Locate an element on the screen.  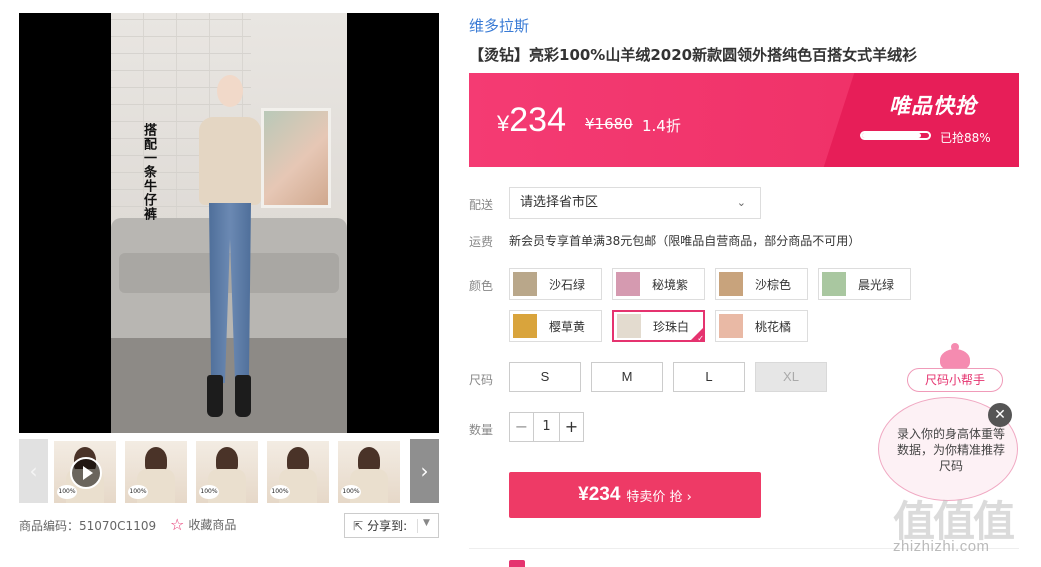
share-divider is located at coordinates (417, 526).